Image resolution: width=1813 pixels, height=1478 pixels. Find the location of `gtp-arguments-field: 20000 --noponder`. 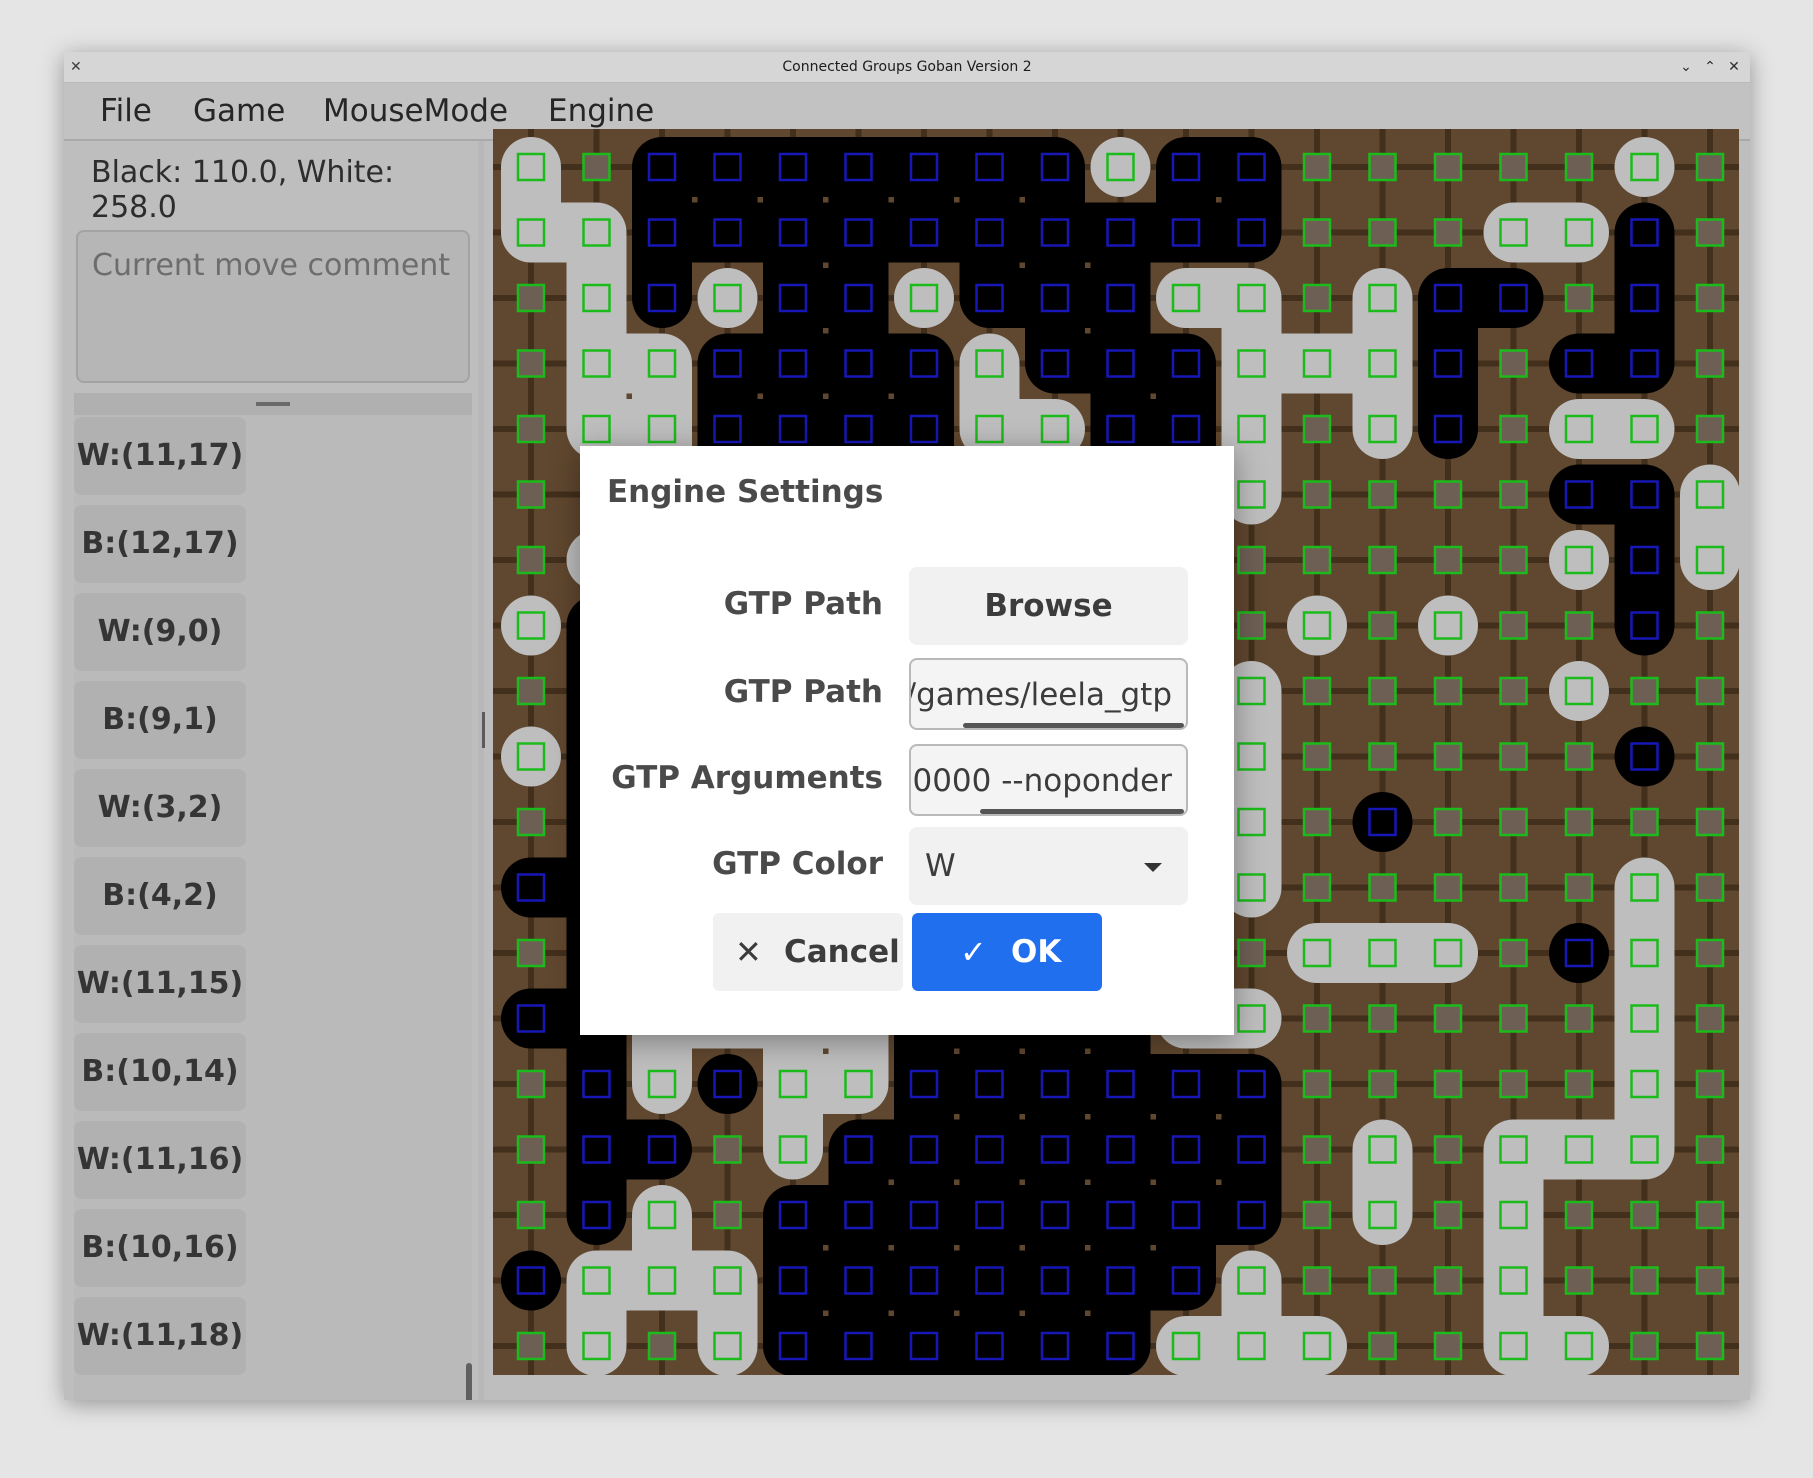

gtp-arguments-field: 20000 --noponder is located at coordinates (1048, 780).